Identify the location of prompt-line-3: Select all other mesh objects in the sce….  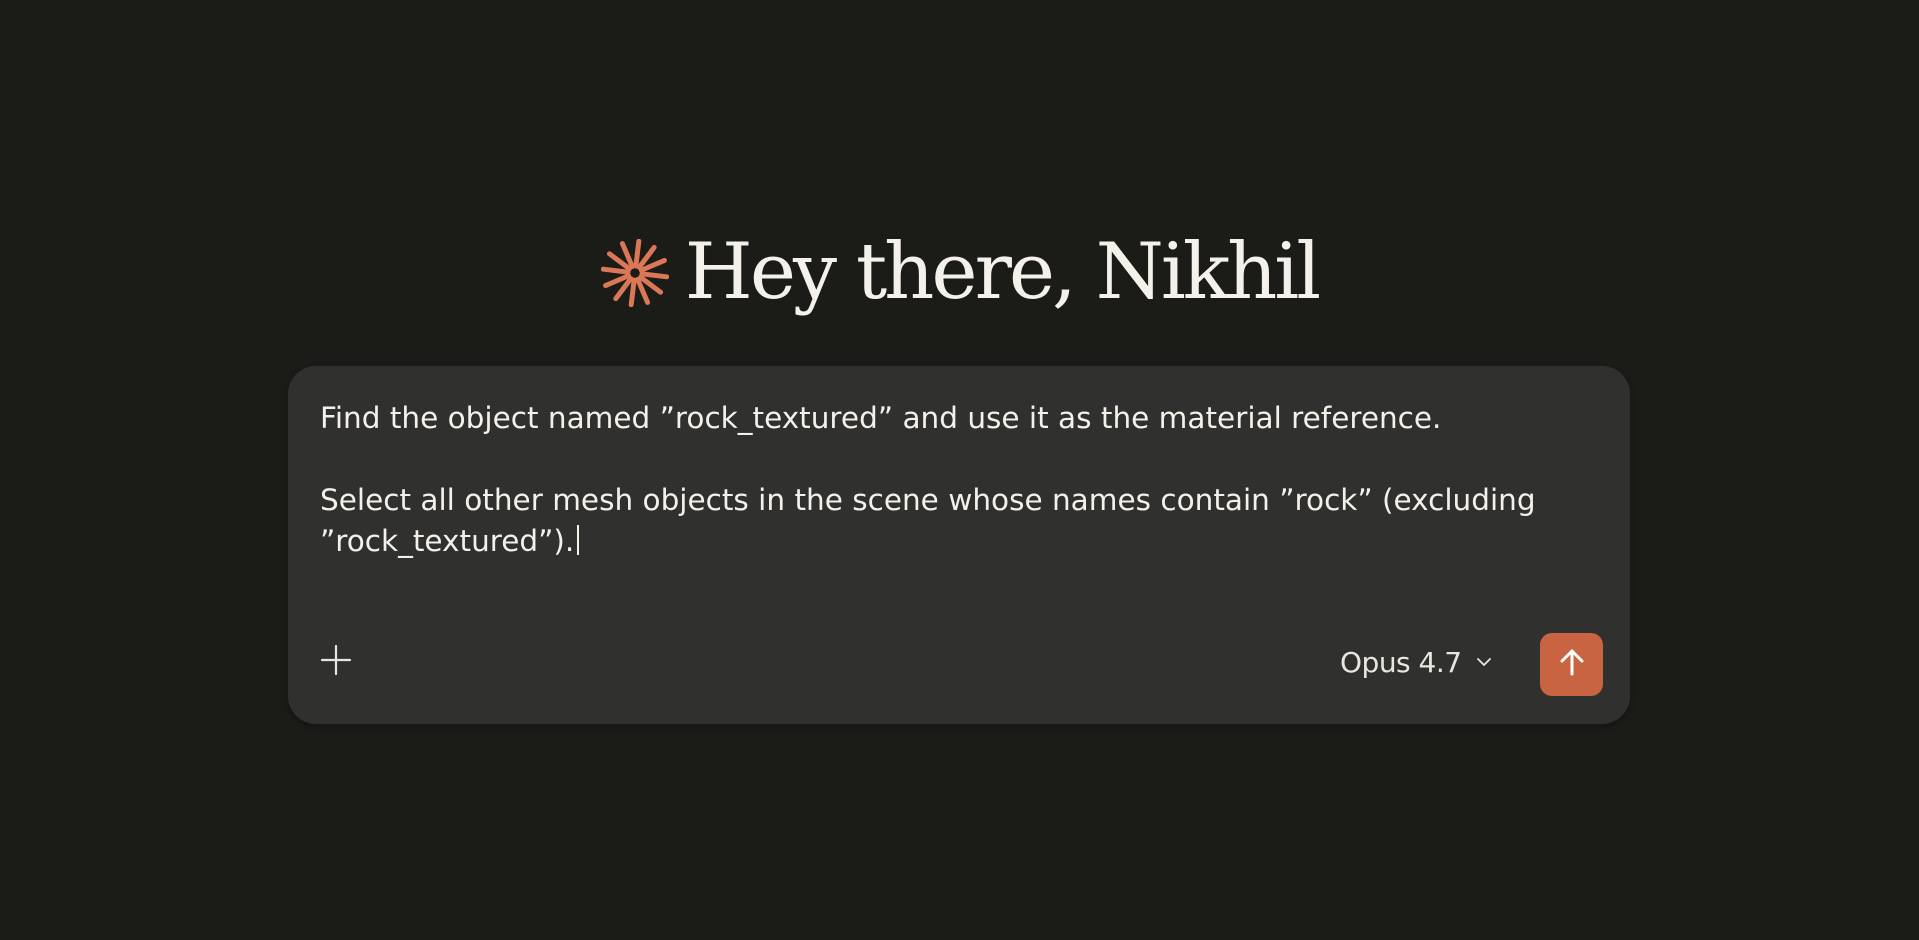
(928, 500).